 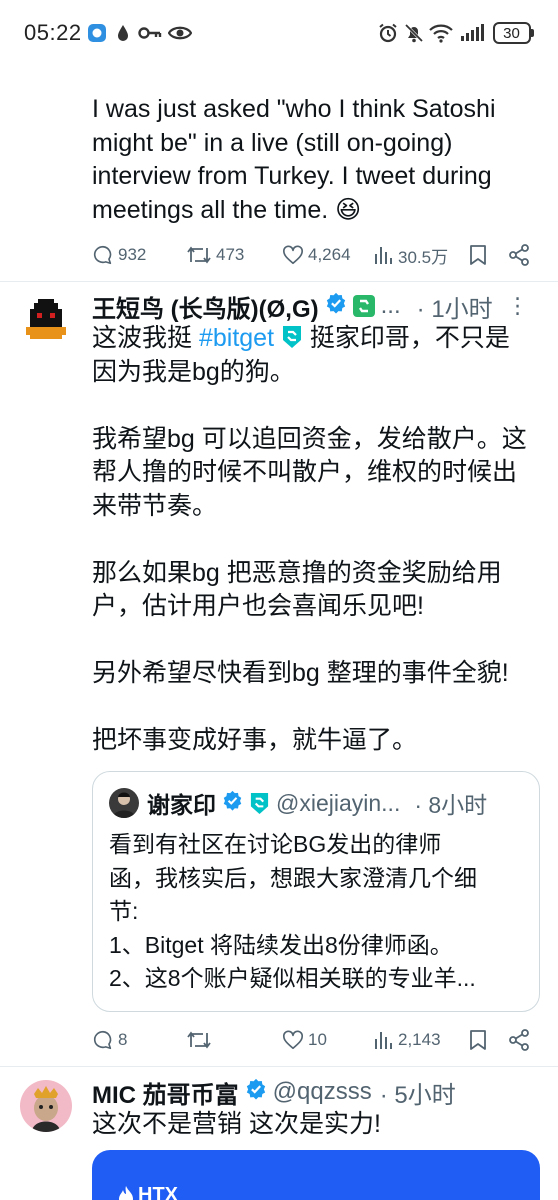 What do you see at coordinates (227, 209) in the screenshot?
I see `tweet-1-line: meetings all the time. 😆` at bounding box center [227, 209].